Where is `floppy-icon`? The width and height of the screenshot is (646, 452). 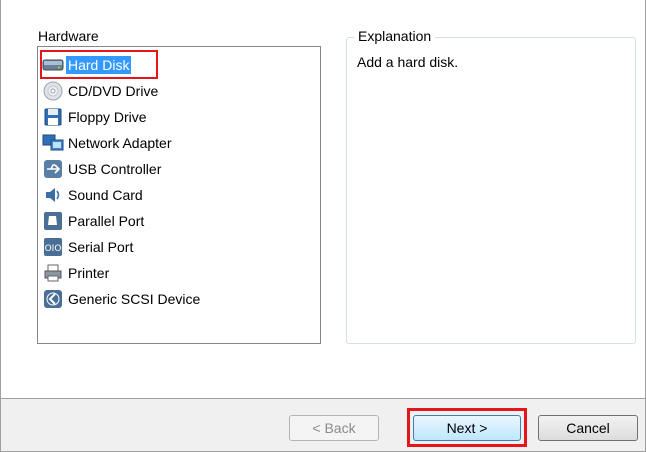 floppy-icon is located at coordinates (53, 117).